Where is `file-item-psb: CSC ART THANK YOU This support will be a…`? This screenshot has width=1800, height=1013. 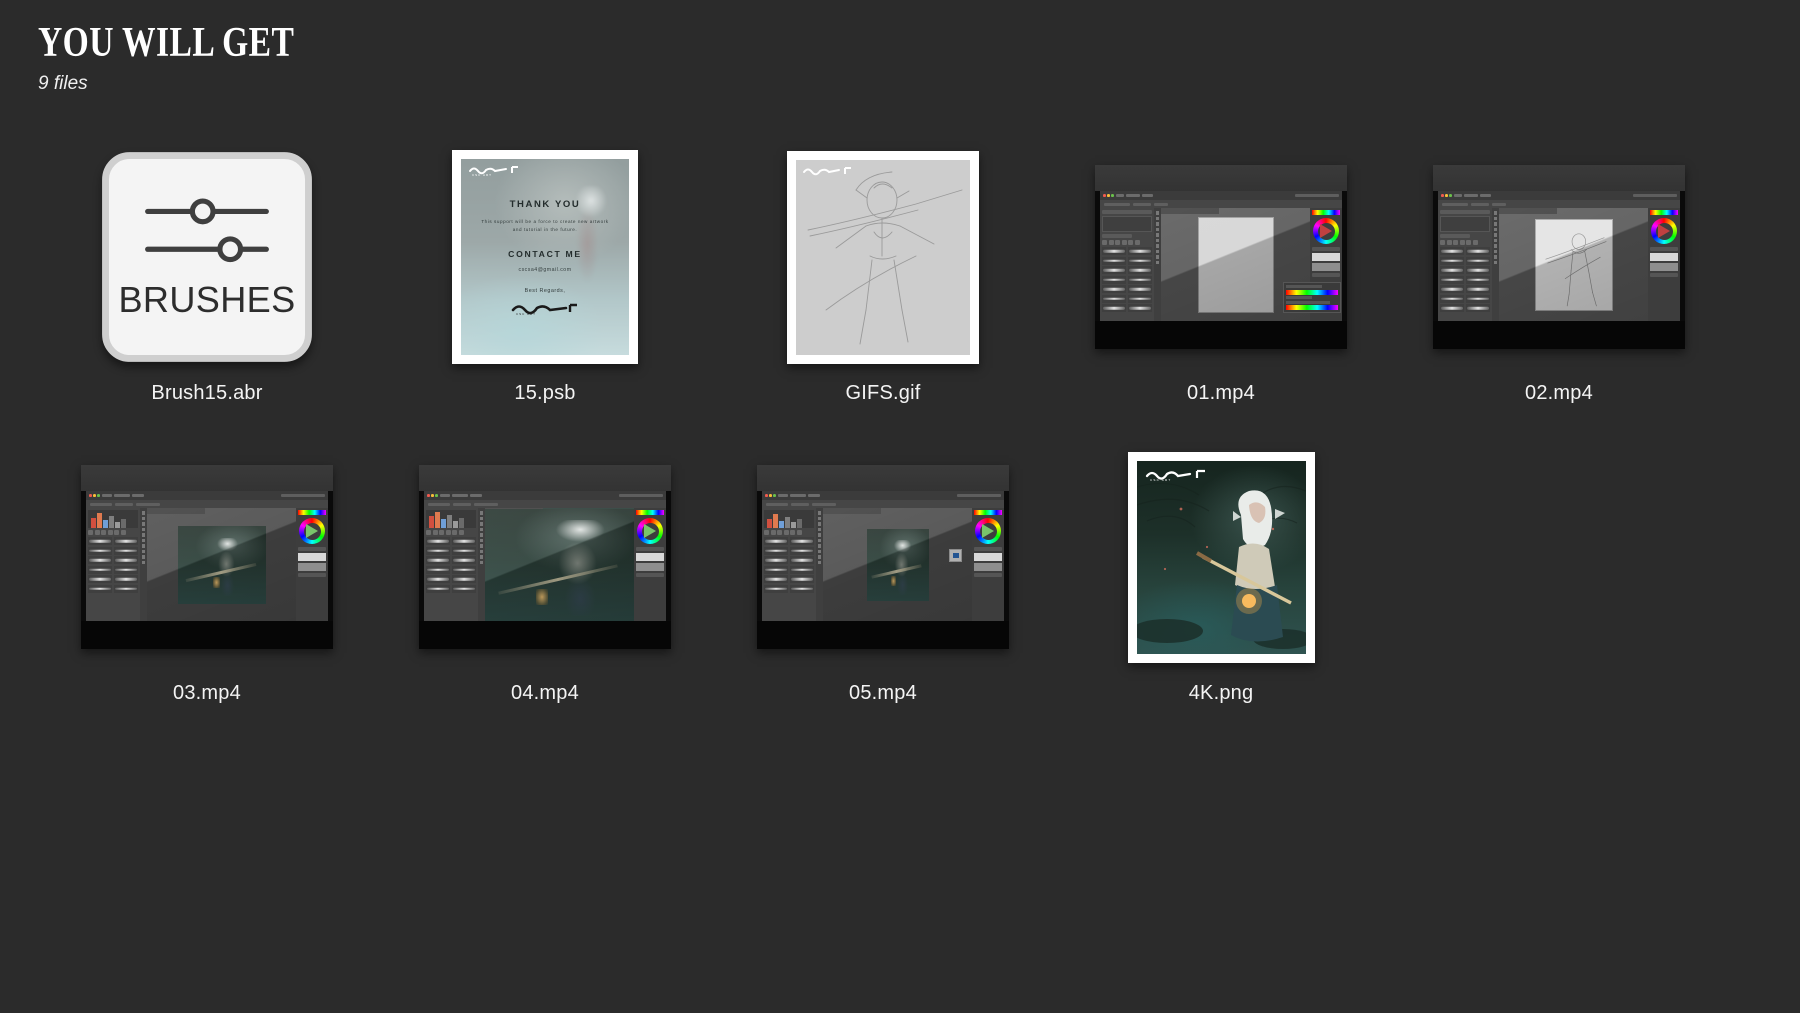
file-item-psb: CSC ART THANK YOU This support will be a… is located at coordinates (545, 288).